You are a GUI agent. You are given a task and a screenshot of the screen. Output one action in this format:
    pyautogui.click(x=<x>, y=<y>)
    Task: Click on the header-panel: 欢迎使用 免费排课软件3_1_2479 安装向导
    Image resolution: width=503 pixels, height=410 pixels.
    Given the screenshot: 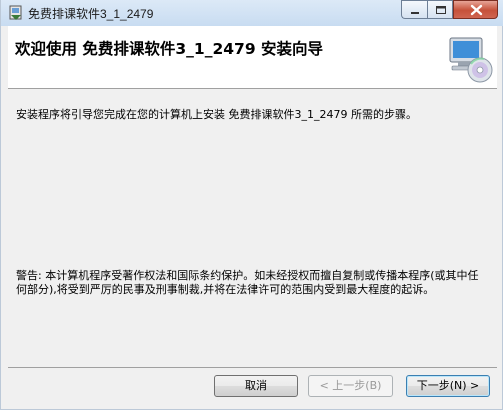 What is the action you would take?
    pyautogui.click(x=252, y=57)
    